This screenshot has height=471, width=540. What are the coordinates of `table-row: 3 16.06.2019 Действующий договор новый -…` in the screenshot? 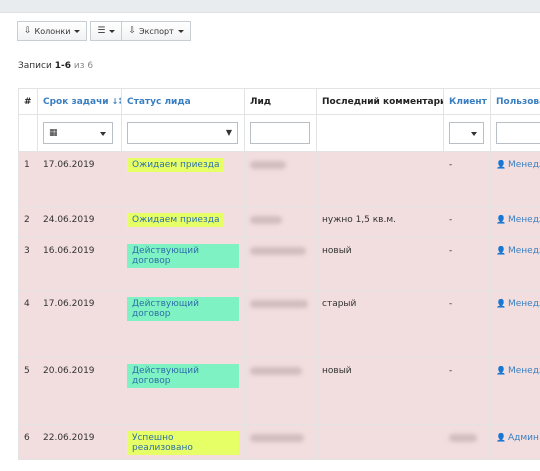 It's located at (279, 264).